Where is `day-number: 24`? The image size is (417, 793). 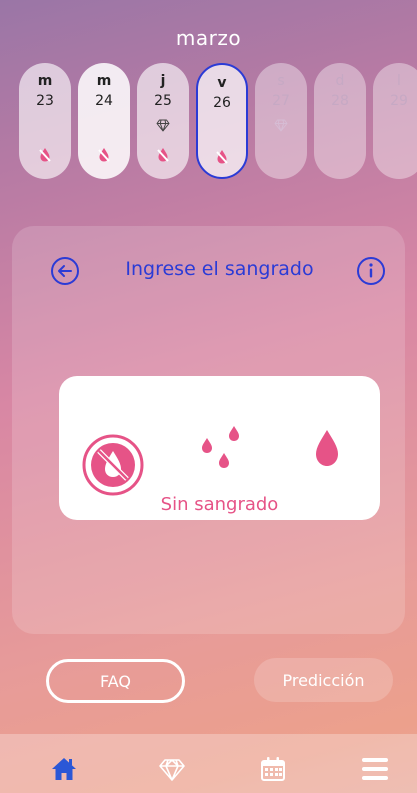 day-number: 24 is located at coordinates (104, 101).